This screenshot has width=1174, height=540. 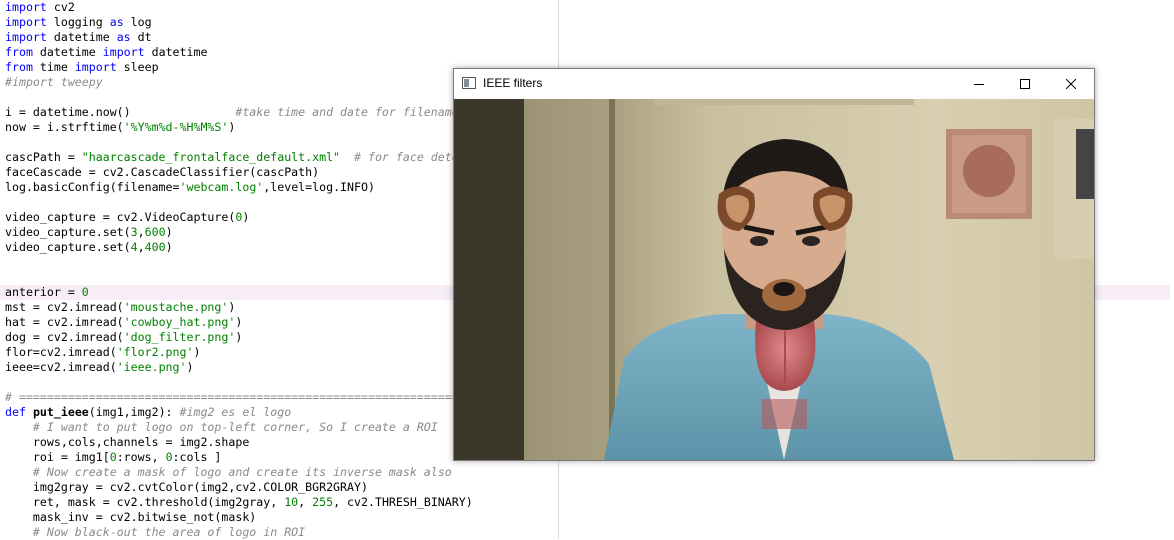 I want to click on code-line: video_capture.set(4,400), so click(x=249, y=247).